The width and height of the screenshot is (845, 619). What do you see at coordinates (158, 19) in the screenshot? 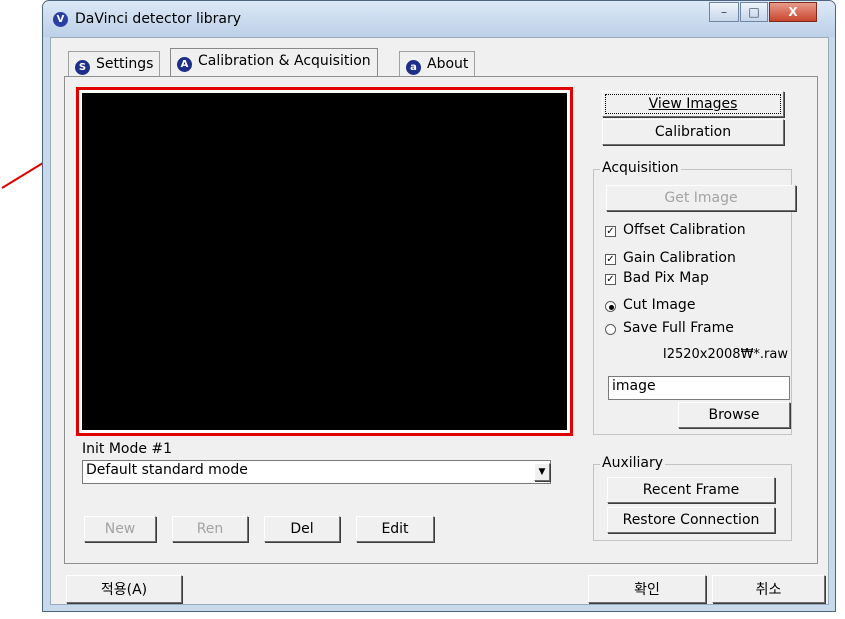
I see `window-title: DaVinci detector library` at bounding box center [158, 19].